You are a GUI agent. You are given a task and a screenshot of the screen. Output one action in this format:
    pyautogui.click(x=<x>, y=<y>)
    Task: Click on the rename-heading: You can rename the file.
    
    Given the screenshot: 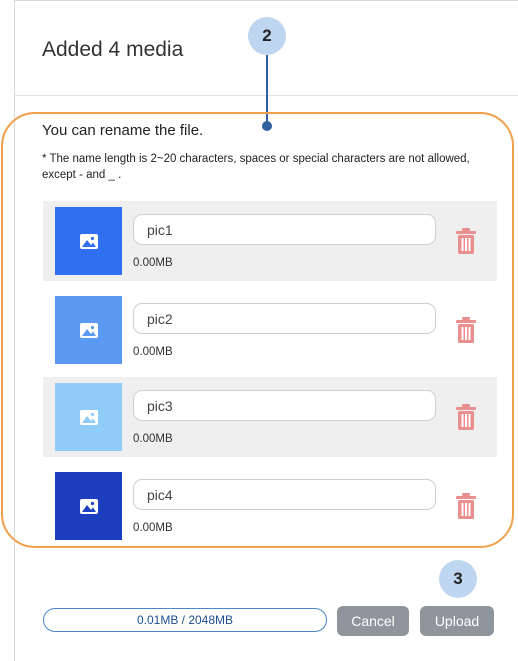 What is the action you would take?
    pyautogui.click(x=123, y=130)
    